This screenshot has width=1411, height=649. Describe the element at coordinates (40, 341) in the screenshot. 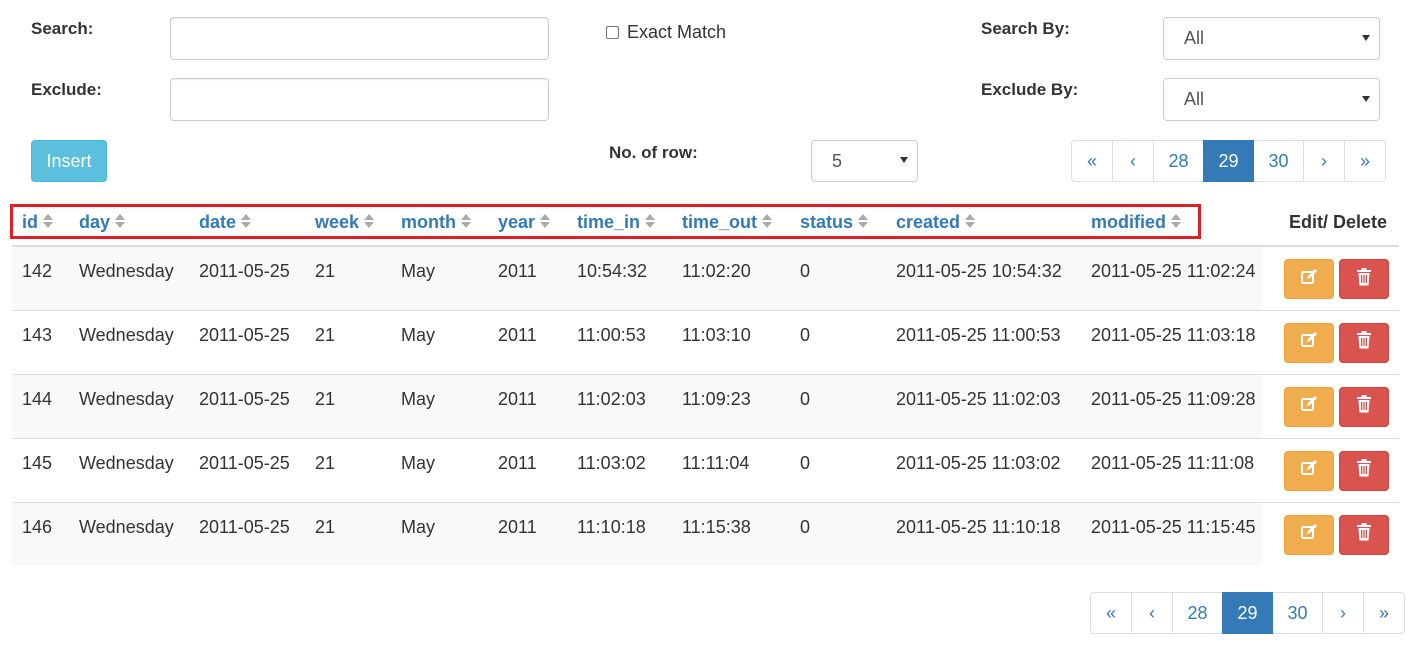

I see `cell-id: 143` at that location.